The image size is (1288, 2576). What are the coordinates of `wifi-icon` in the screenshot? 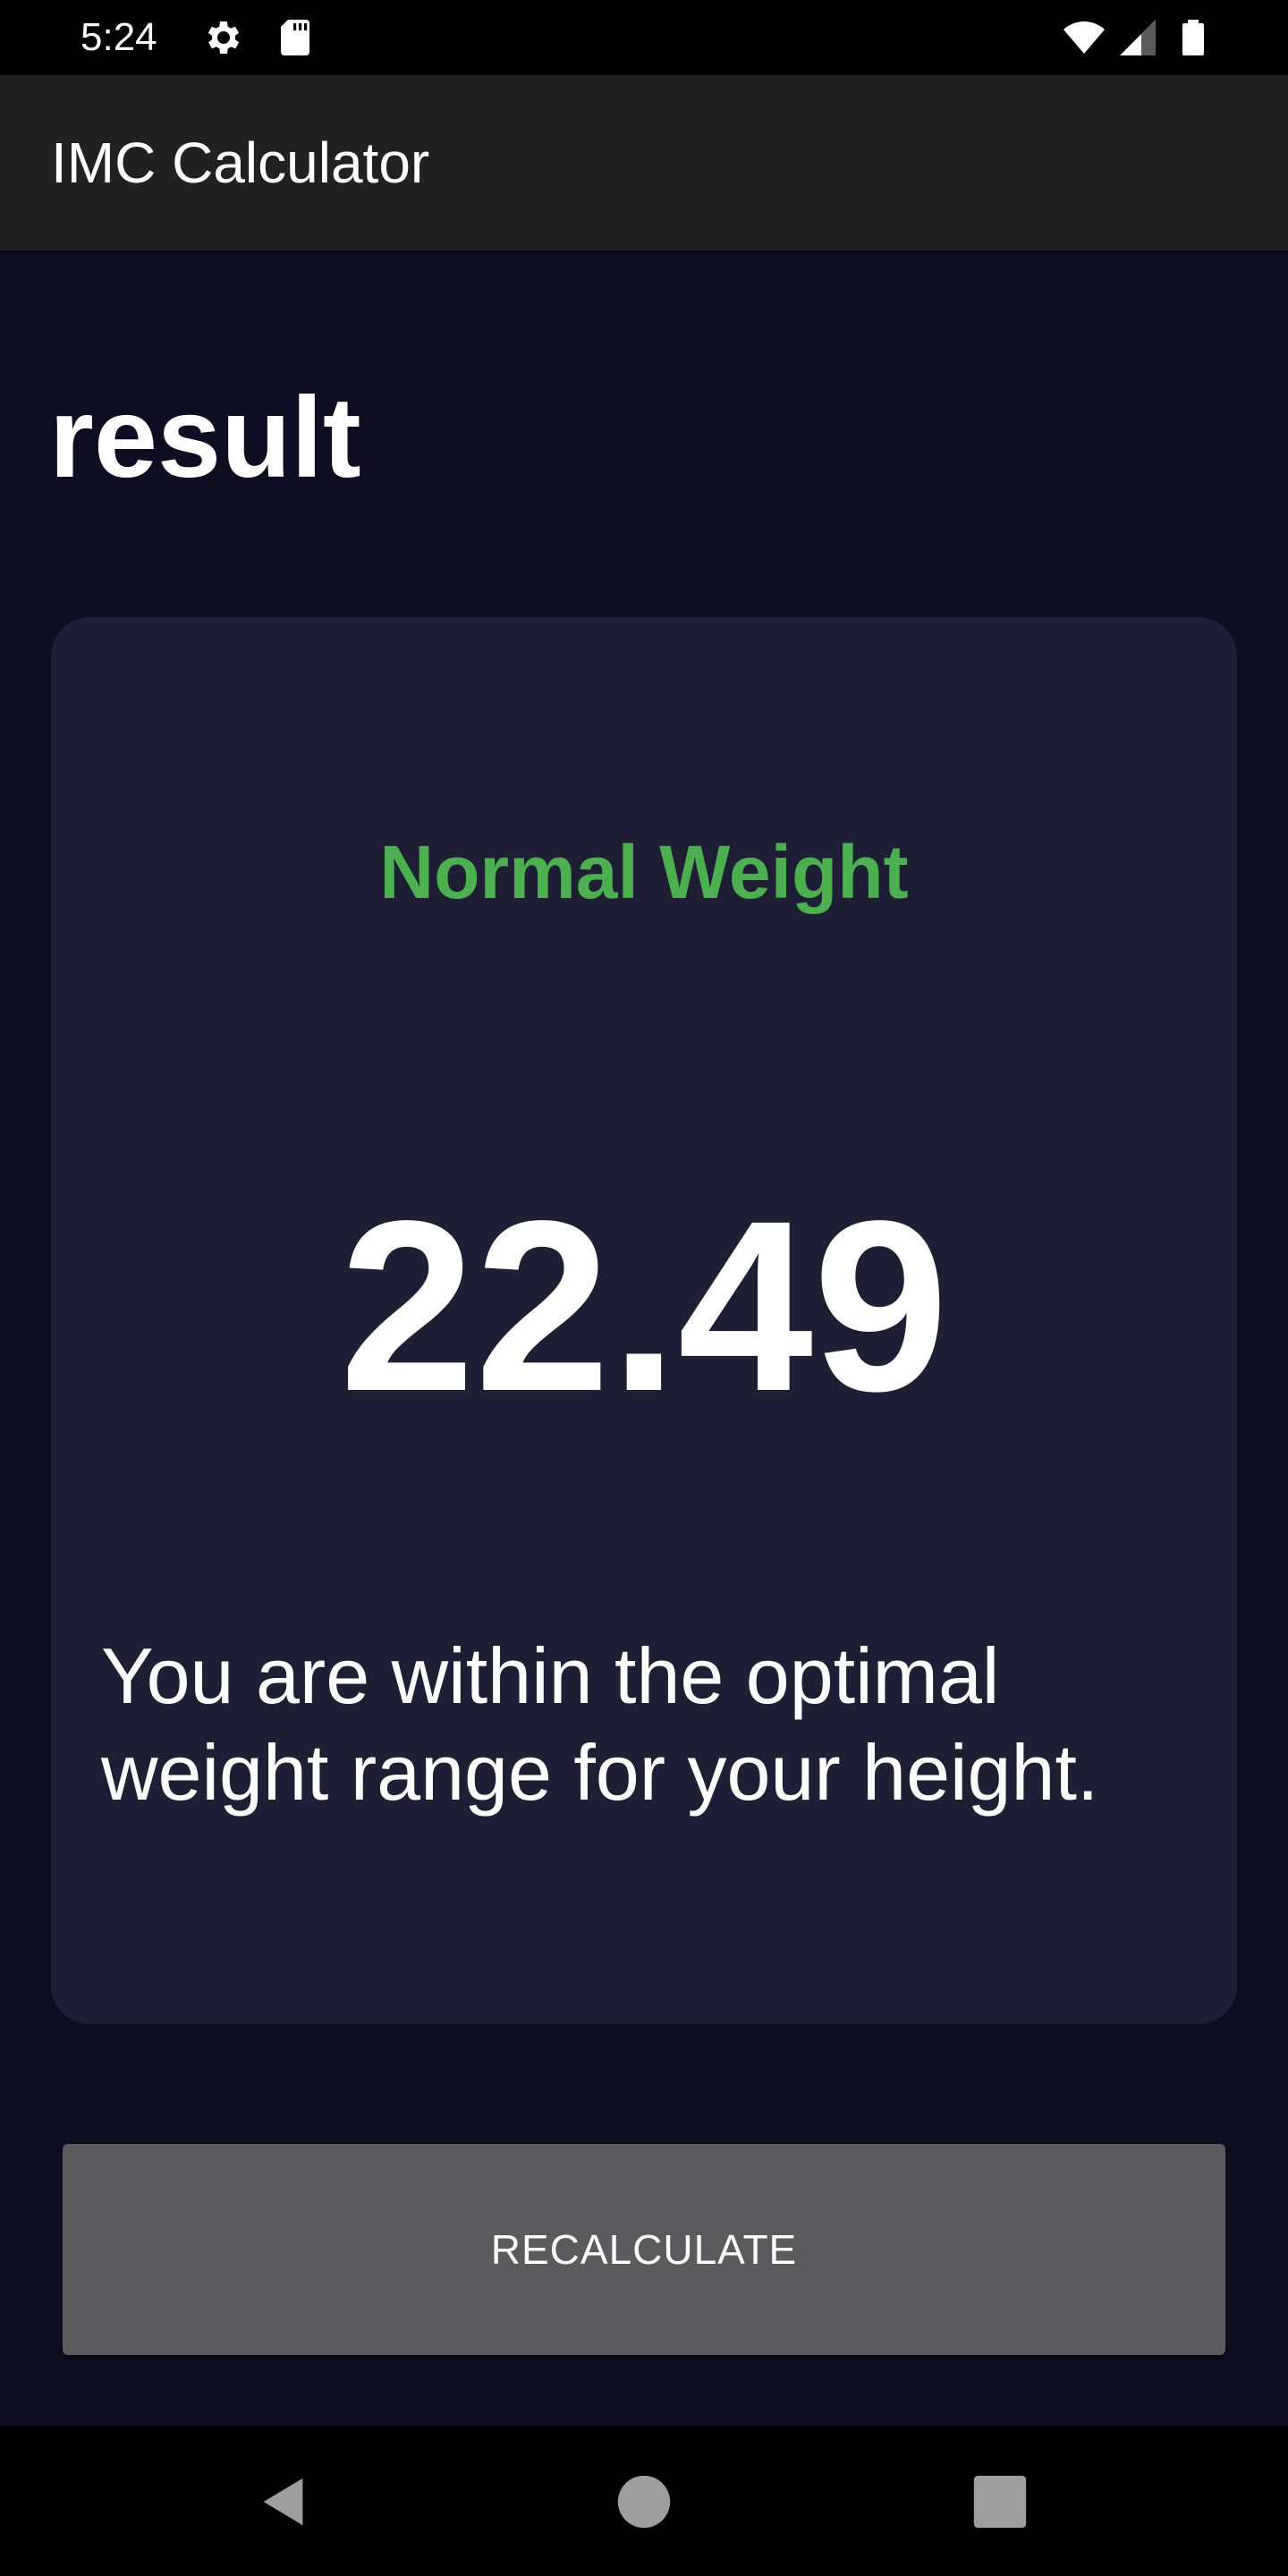 It's located at (1084, 37).